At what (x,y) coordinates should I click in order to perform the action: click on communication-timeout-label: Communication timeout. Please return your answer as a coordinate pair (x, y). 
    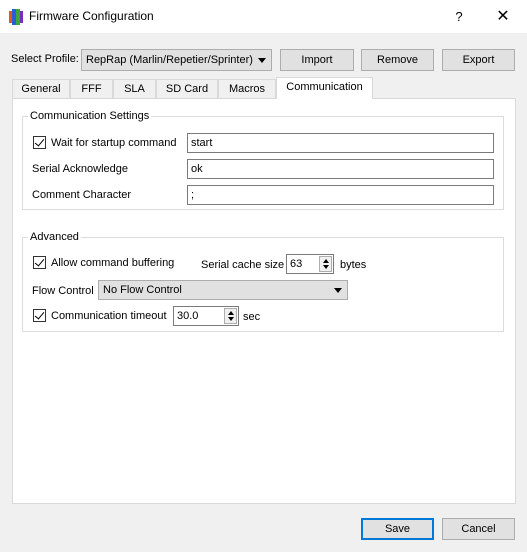
    Looking at the image, I should click on (109, 315).